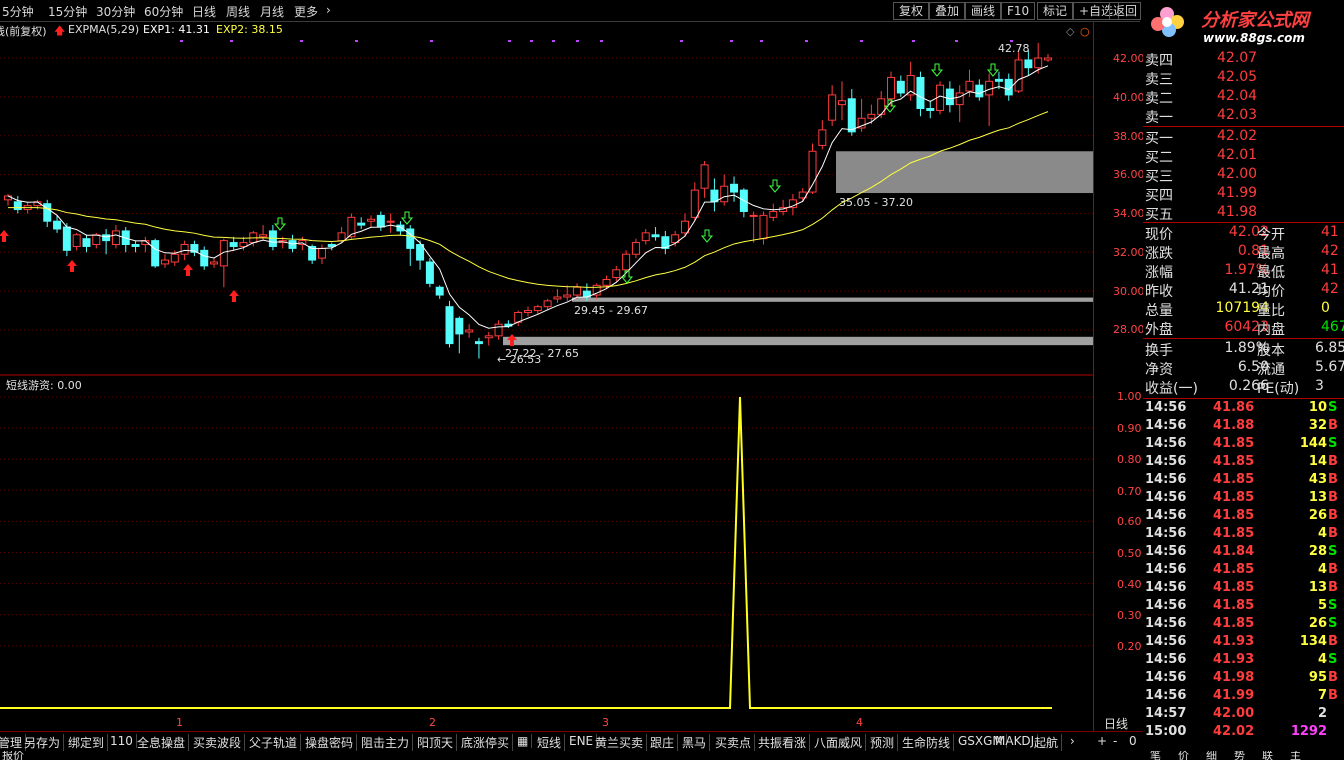 The width and height of the screenshot is (1344, 760). What do you see at coordinates (1243, 78) in the screenshot?
I see `ask-row: 卖三 42.05` at bounding box center [1243, 78].